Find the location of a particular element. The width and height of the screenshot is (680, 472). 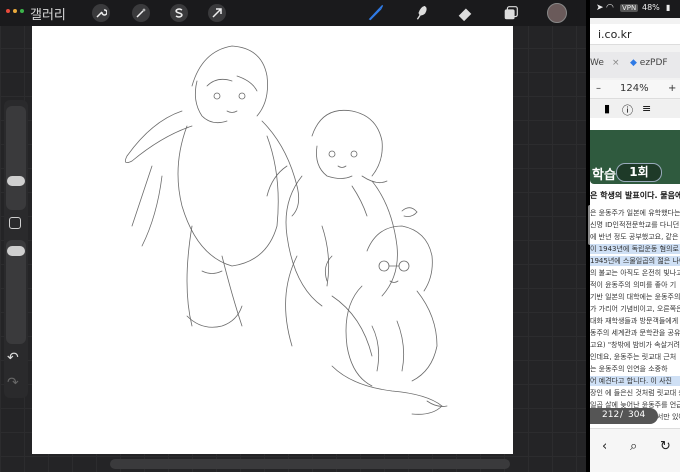

status-bar: ➤ ◠ VPN 48% ▮ is located at coordinates (635, 9).